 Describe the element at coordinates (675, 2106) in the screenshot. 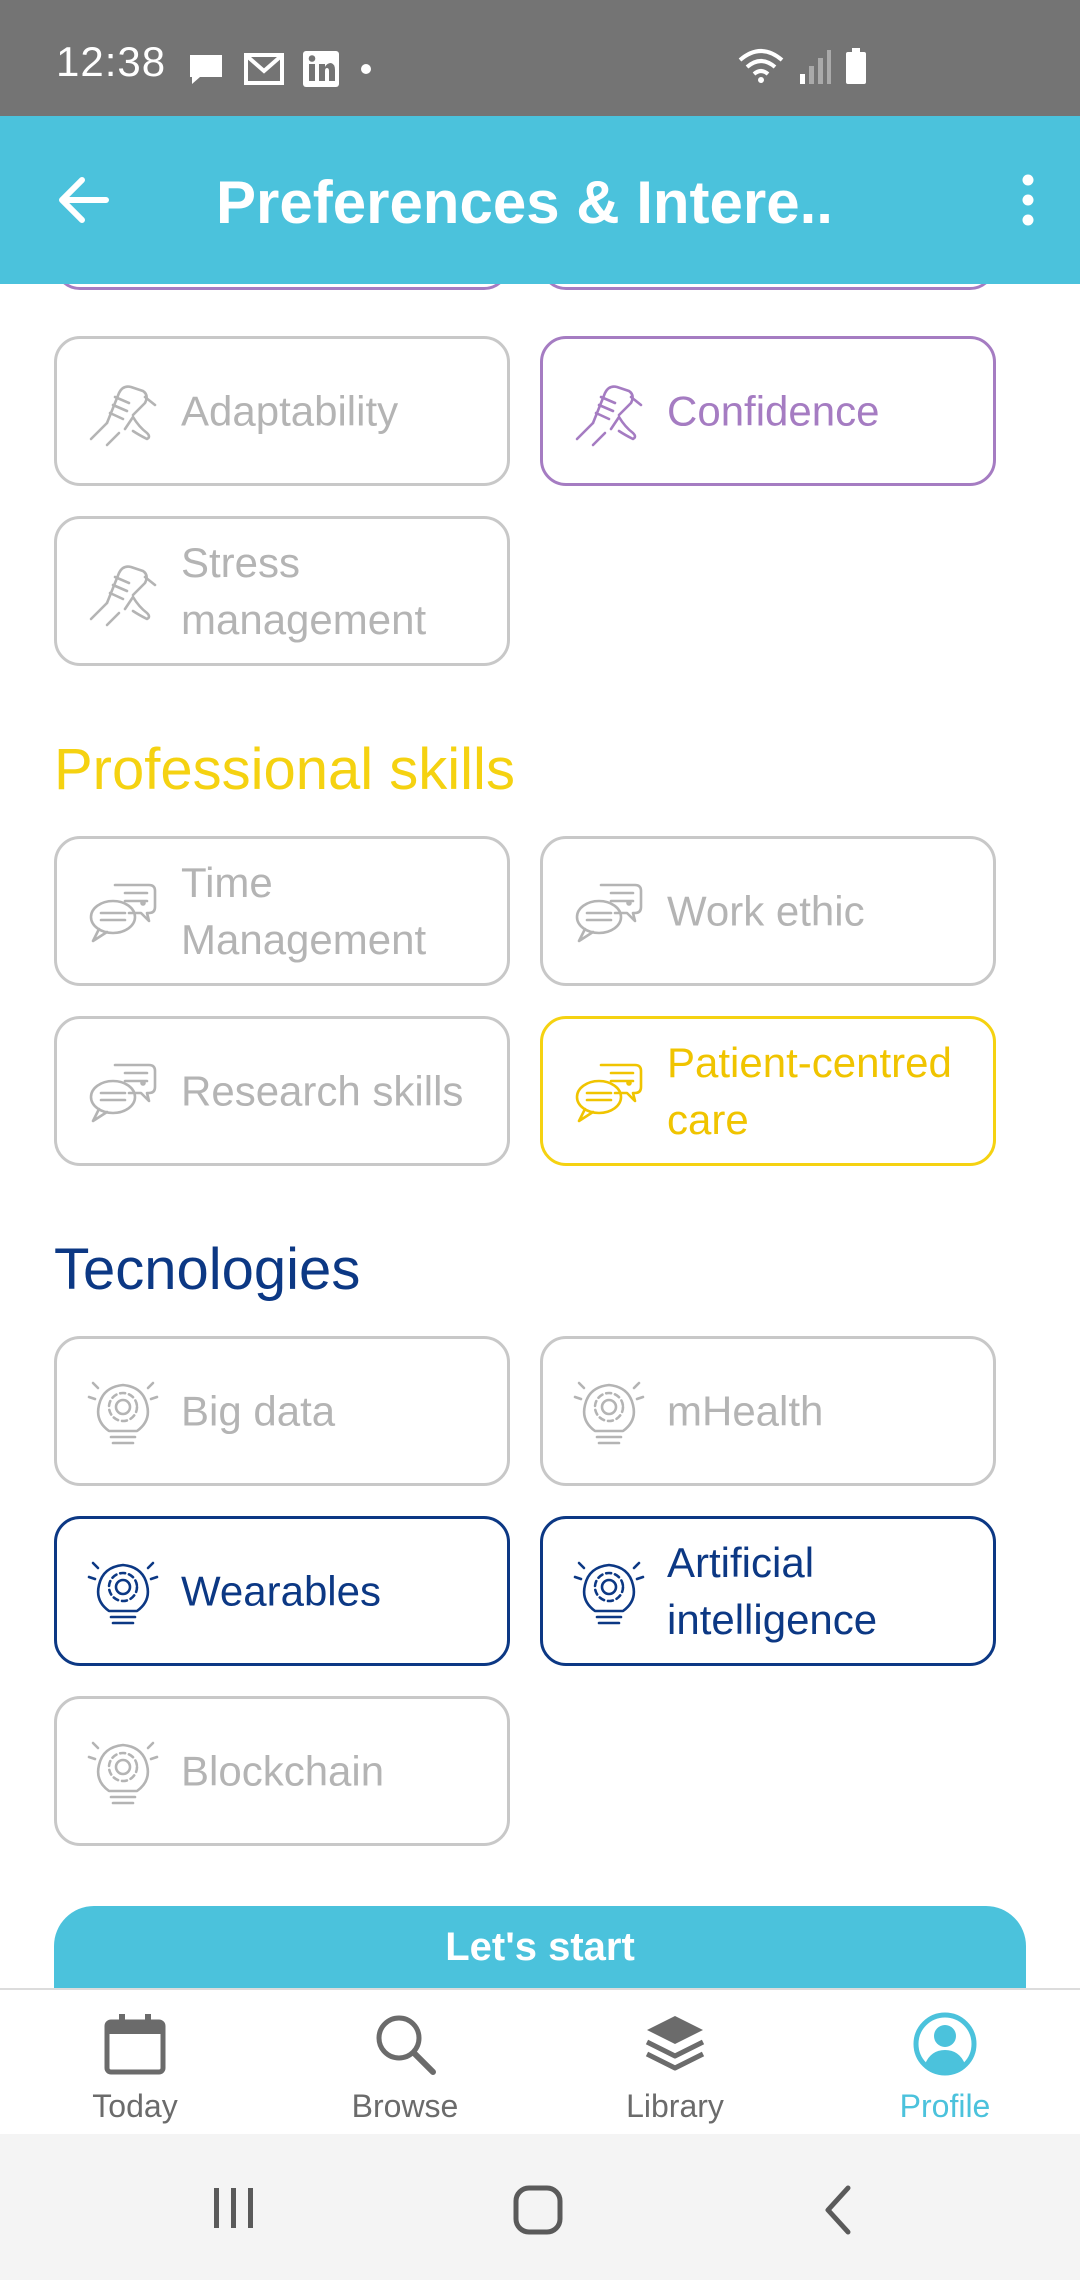

I see `nav-label: Library` at that location.